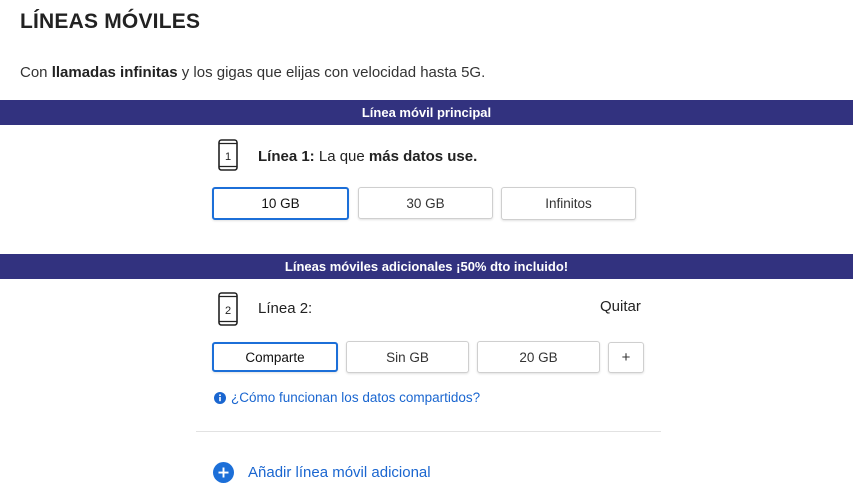  What do you see at coordinates (110, 21) in the screenshot?
I see `page-title: LÍNEAS MÓVILES` at bounding box center [110, 21].